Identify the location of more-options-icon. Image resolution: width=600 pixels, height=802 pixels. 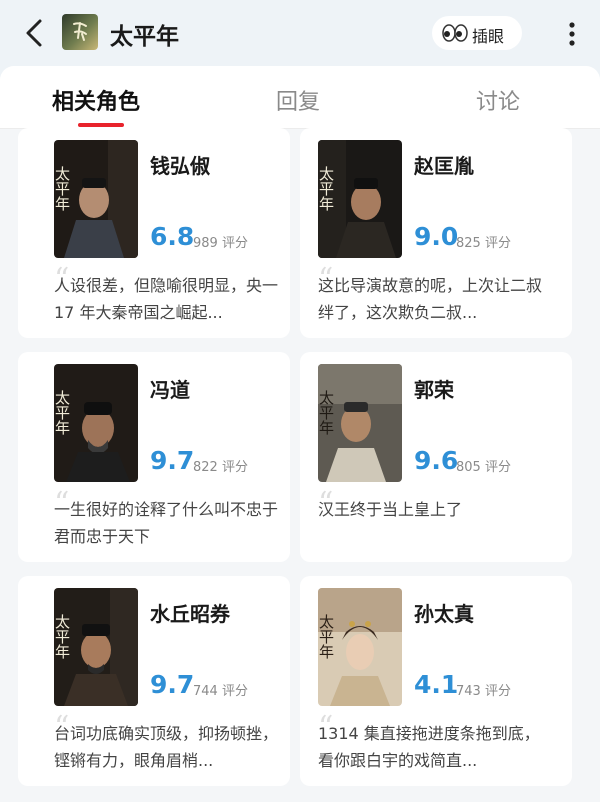
(572, 34).